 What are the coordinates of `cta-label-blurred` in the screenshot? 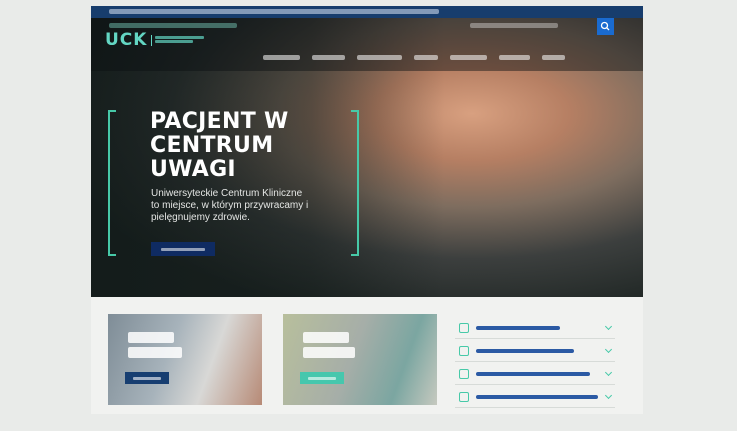 It's located at (183, 249).